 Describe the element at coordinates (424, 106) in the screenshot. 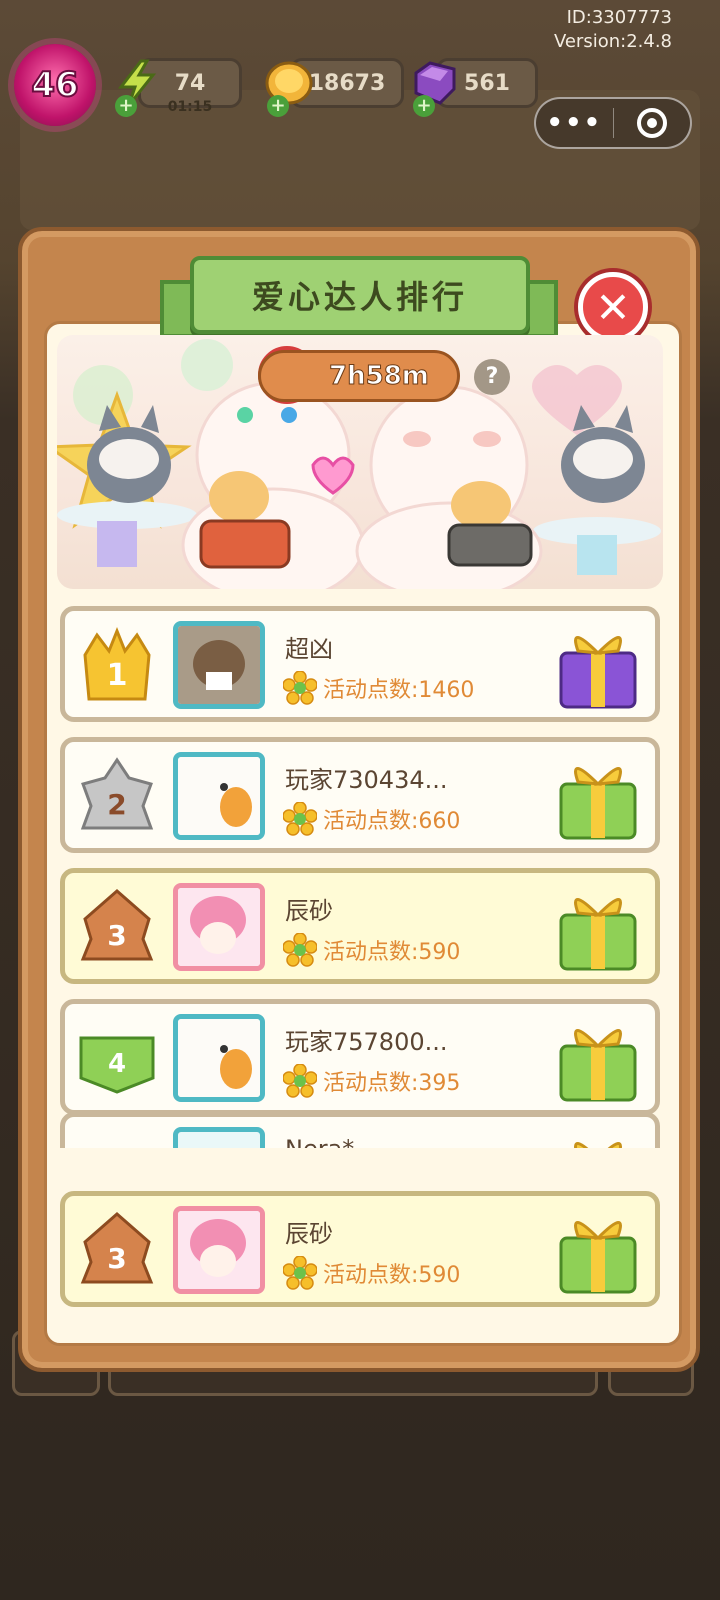

I see `add-gem-icon: +` at that location.